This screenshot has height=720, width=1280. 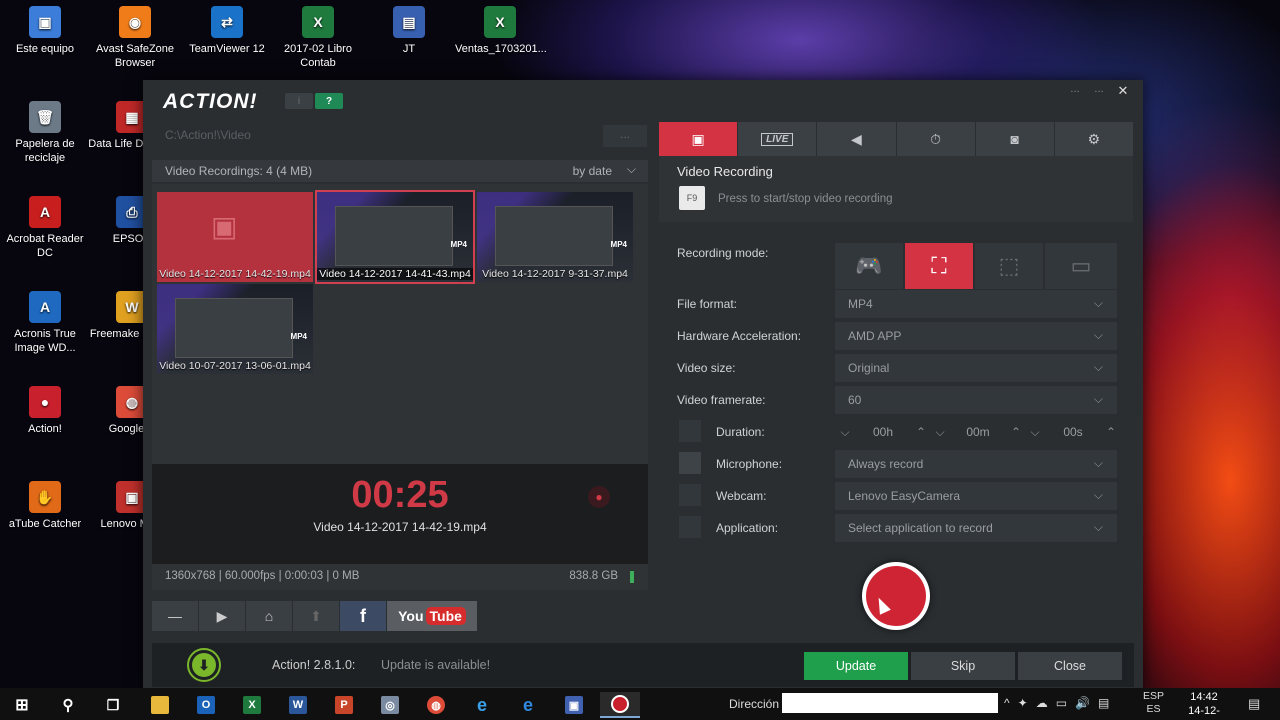 What do you see at coordinates (528, 705) in the screenshot?
I see `taskbar-edge: e` at bounding box center [528, 705].